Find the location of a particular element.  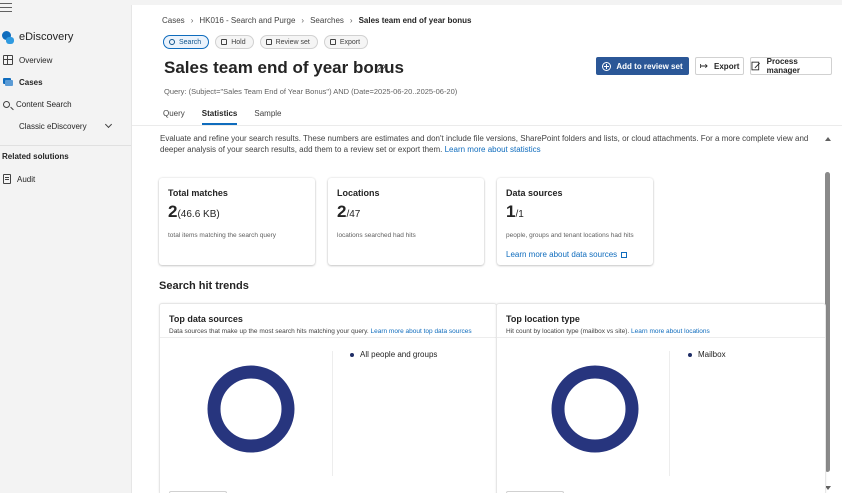

pill-export: Export is located at coordinates (346, 42).